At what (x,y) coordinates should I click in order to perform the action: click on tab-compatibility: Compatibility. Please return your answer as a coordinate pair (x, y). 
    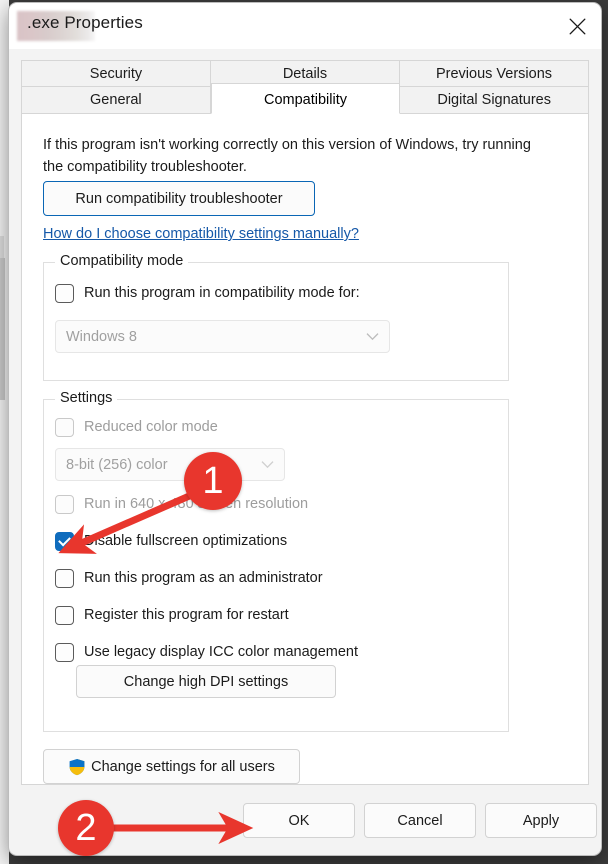
    Looking at the image, I should click on (305, 98).